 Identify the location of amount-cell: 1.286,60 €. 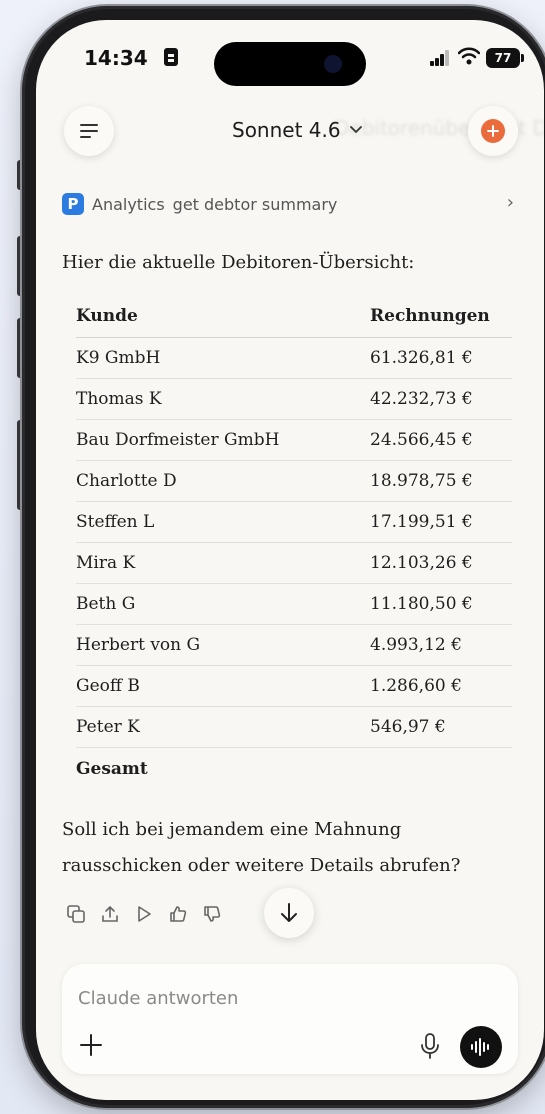
(416, 686).